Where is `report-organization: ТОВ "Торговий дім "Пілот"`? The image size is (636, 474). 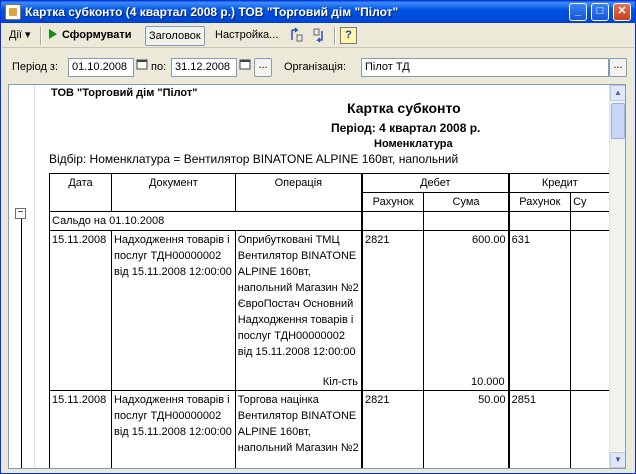
report-organization: ТОВ "Торговий дім "Пілот" is located at coordinates (124, 93).